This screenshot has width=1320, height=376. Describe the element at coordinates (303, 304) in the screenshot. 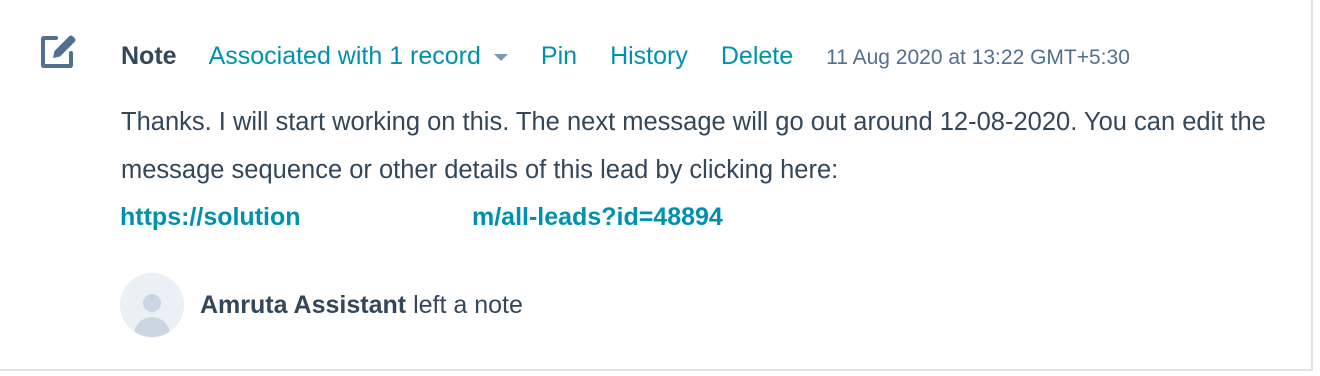

I see `author-name: Amruta Assistant` at that location.